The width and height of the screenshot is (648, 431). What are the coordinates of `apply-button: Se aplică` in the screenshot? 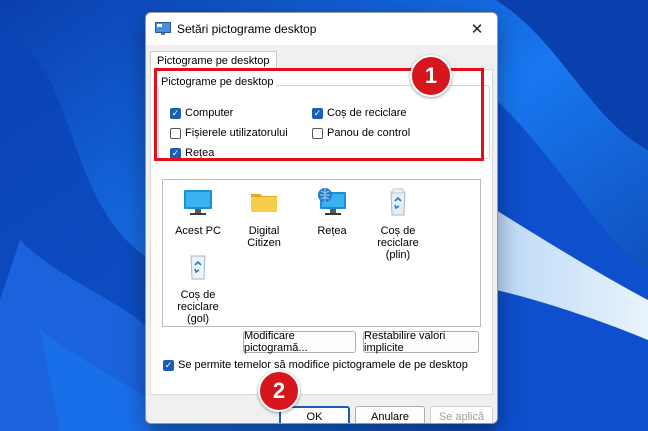 It's located at (461, 414).